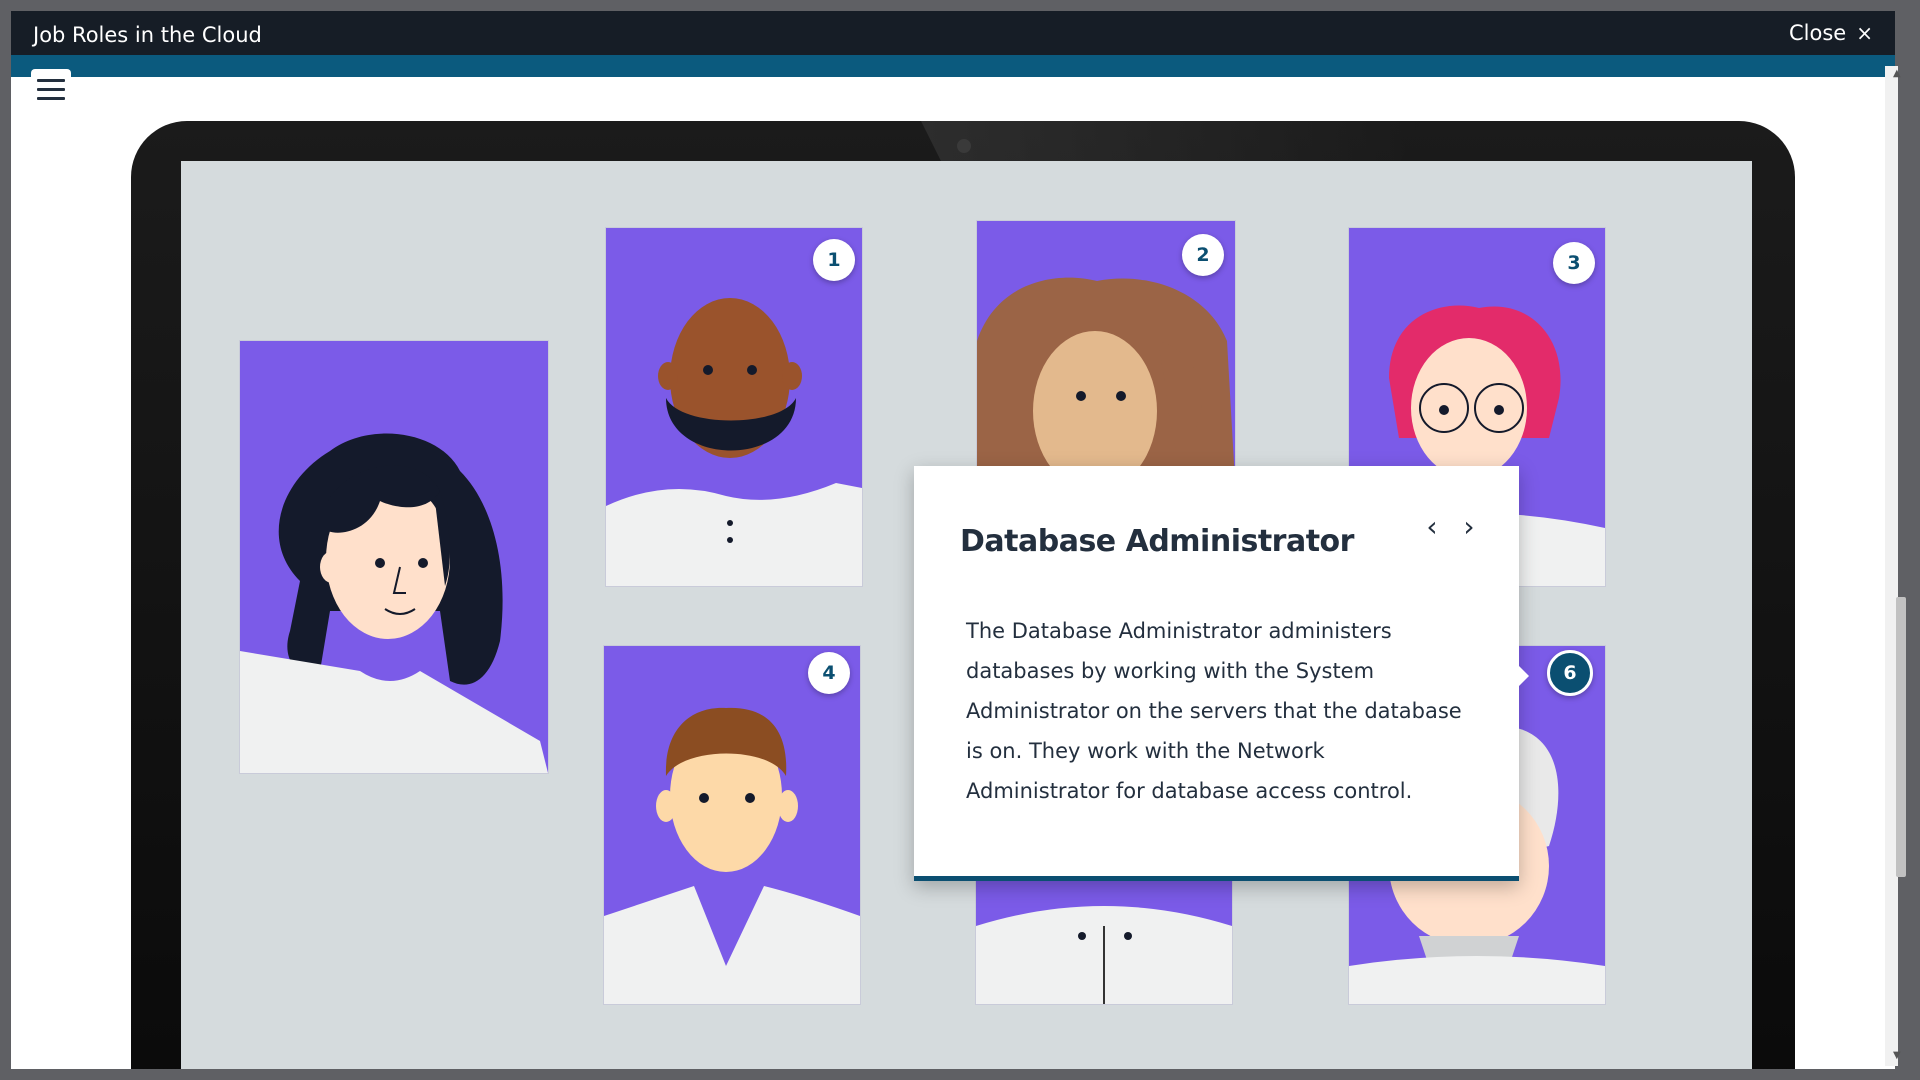  I want to click on badge-4: 4, so click(829, 673).